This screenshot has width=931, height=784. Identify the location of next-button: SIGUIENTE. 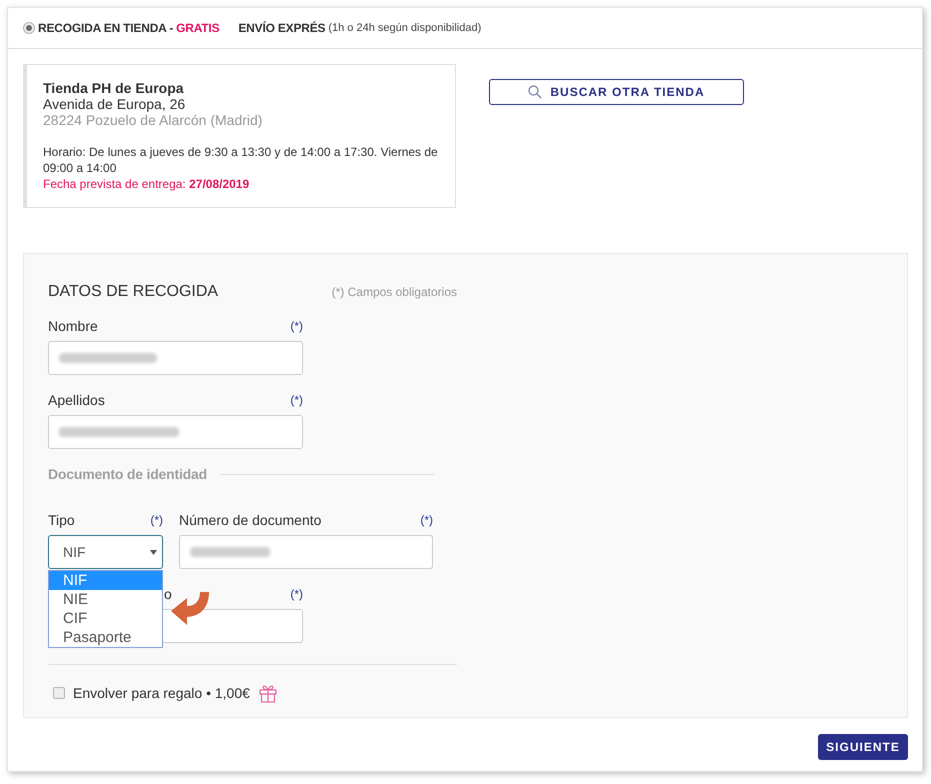
(863, 747).